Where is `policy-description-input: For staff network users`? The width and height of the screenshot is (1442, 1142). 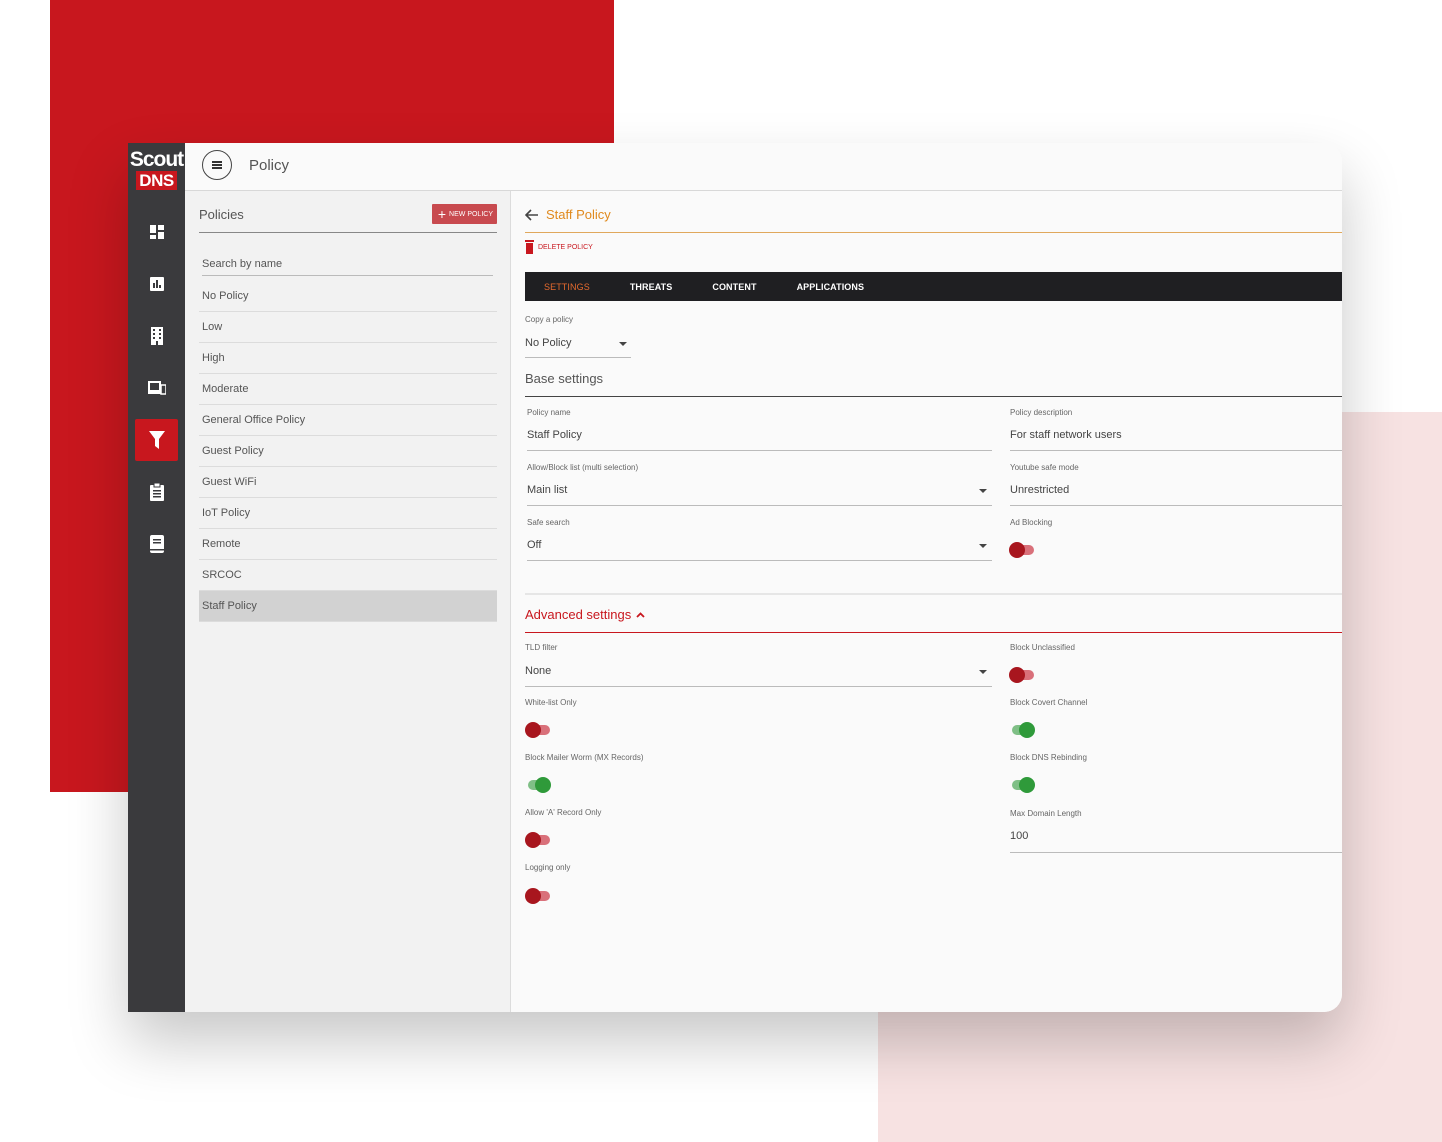 policy-description-input: For staff network users is located at coordinates (1066, 435).